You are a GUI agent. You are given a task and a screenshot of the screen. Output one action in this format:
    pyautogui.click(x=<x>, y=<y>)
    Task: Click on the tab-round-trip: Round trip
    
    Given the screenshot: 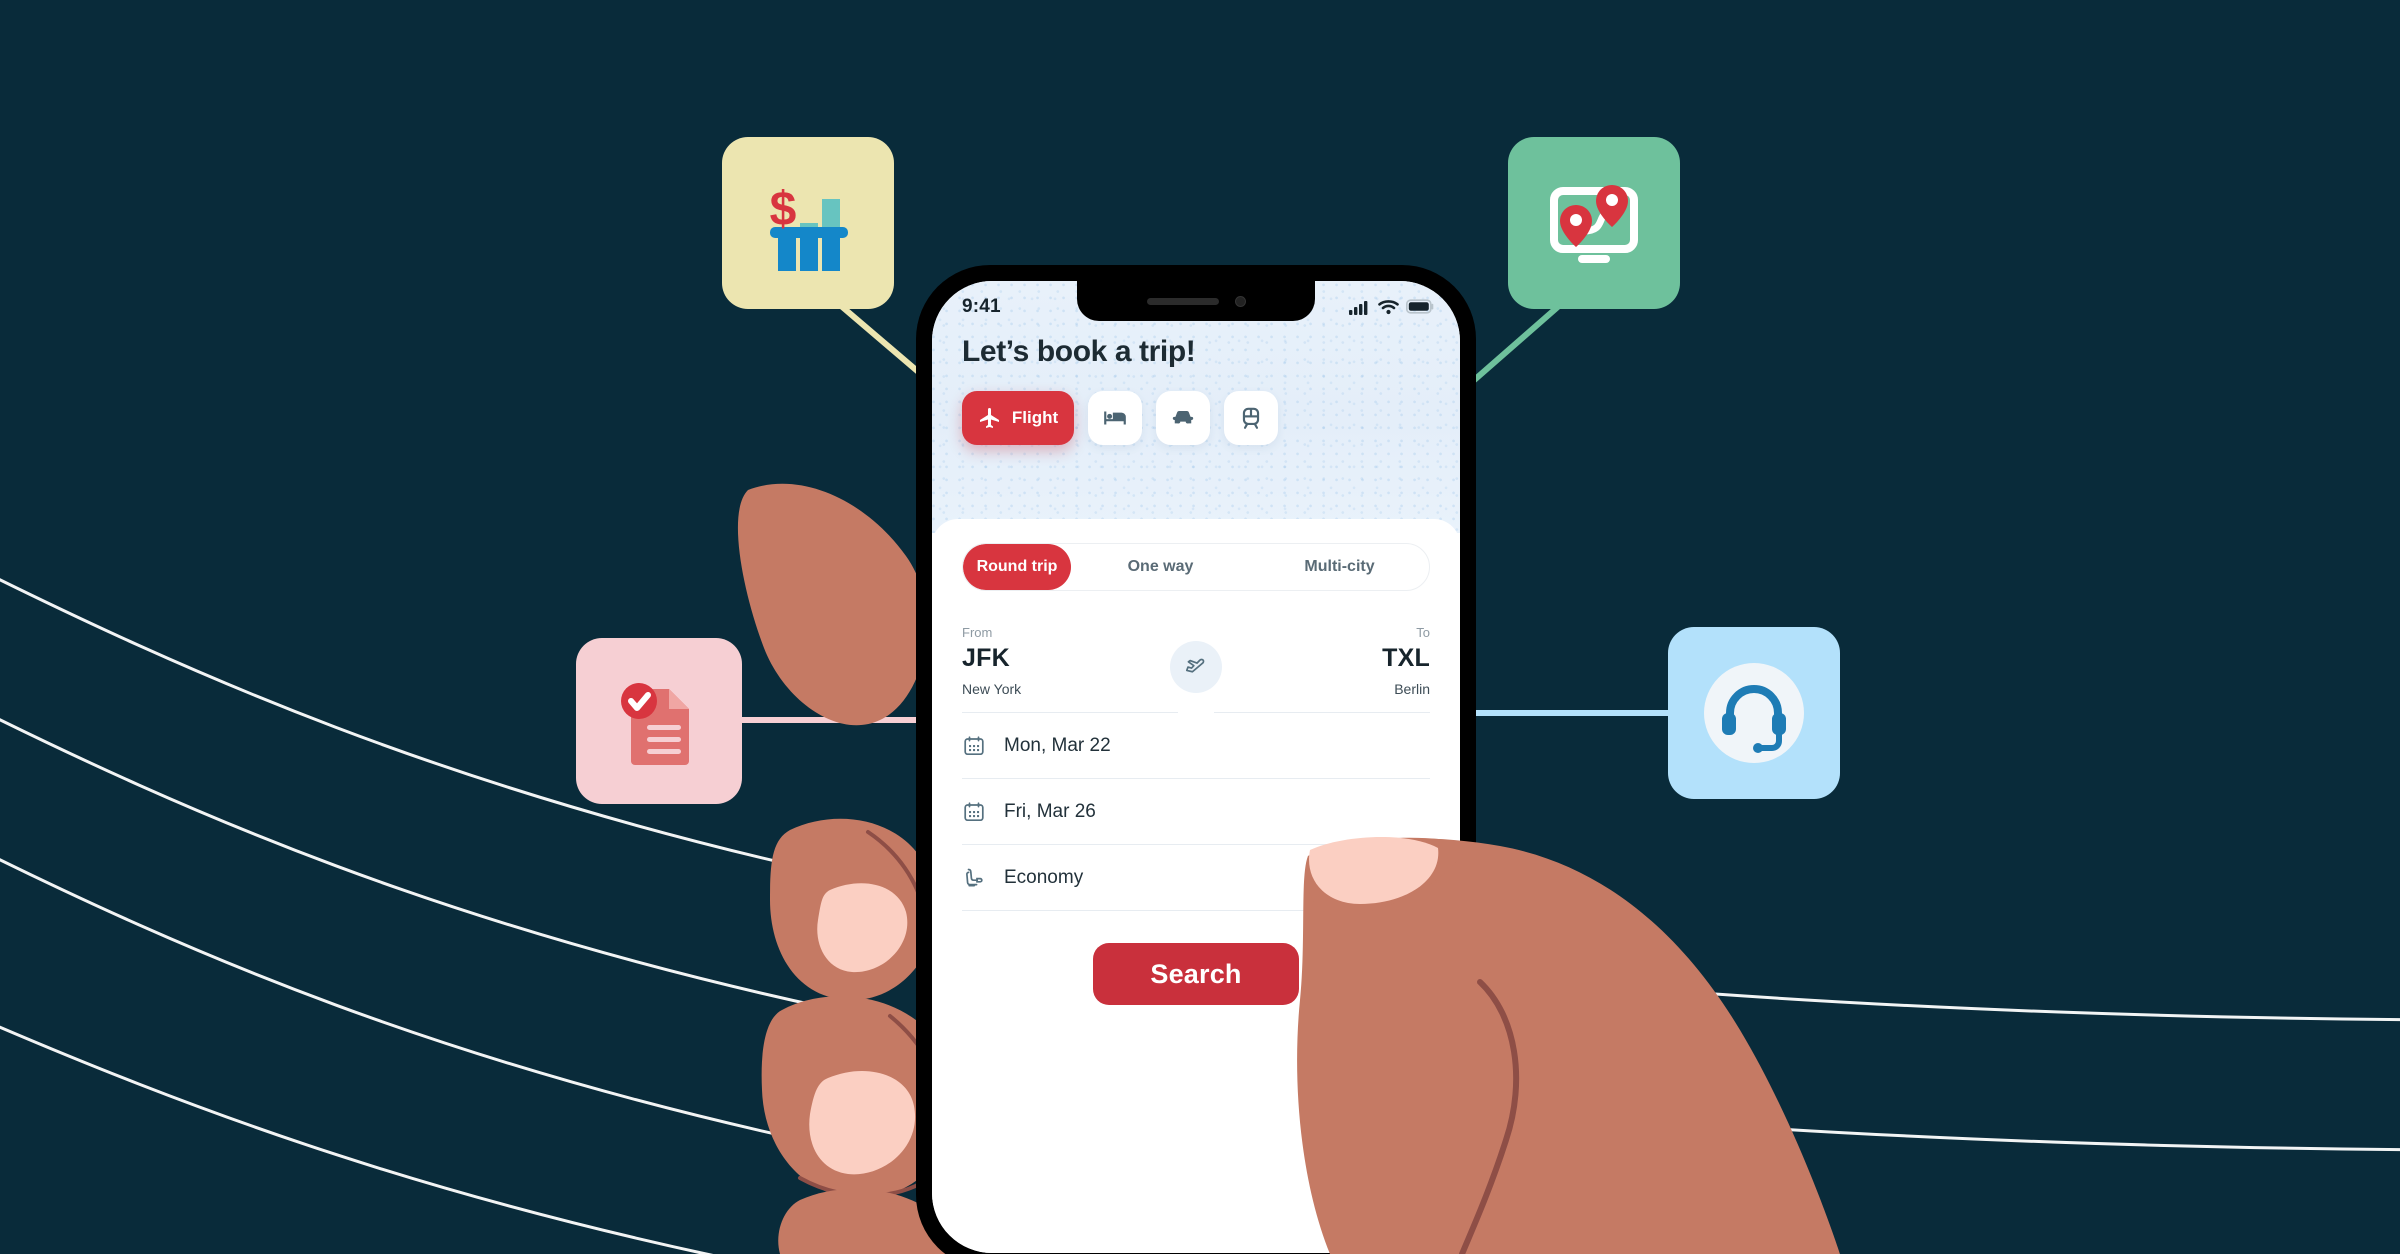 What is the action you would take?
    pyautogui.click(x=1017, y=567)
    